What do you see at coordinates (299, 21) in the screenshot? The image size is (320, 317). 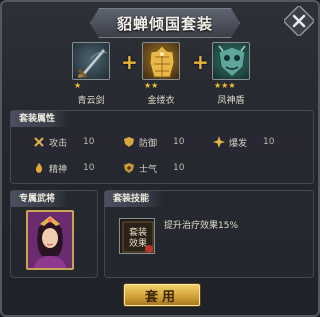 I see `close-icon` at bounding box center [299, 21].